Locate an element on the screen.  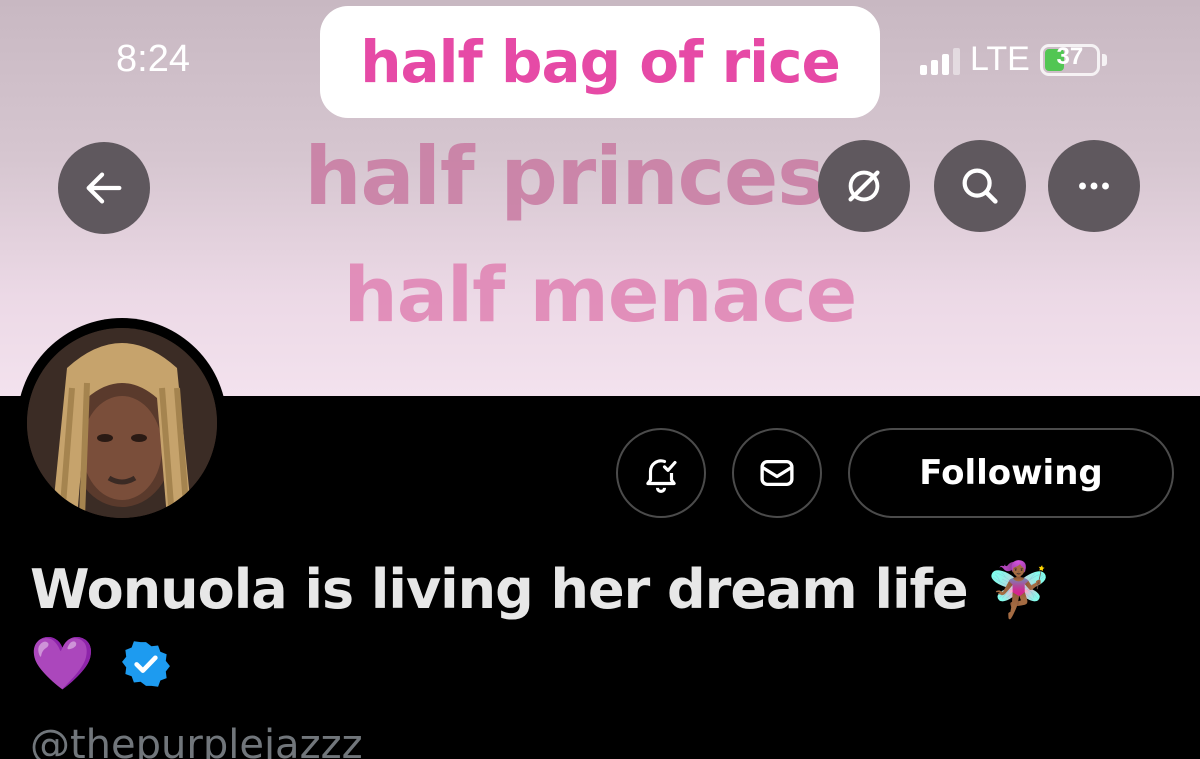
purple-heart-emoji: 💜 is located at coordinates (62, 664).